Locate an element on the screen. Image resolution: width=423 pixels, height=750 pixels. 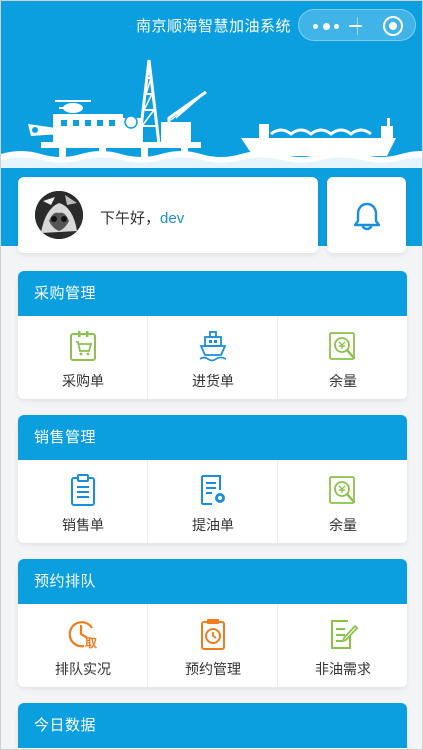
sales-balance-button: 余量 is located at coordinates (342, 501).